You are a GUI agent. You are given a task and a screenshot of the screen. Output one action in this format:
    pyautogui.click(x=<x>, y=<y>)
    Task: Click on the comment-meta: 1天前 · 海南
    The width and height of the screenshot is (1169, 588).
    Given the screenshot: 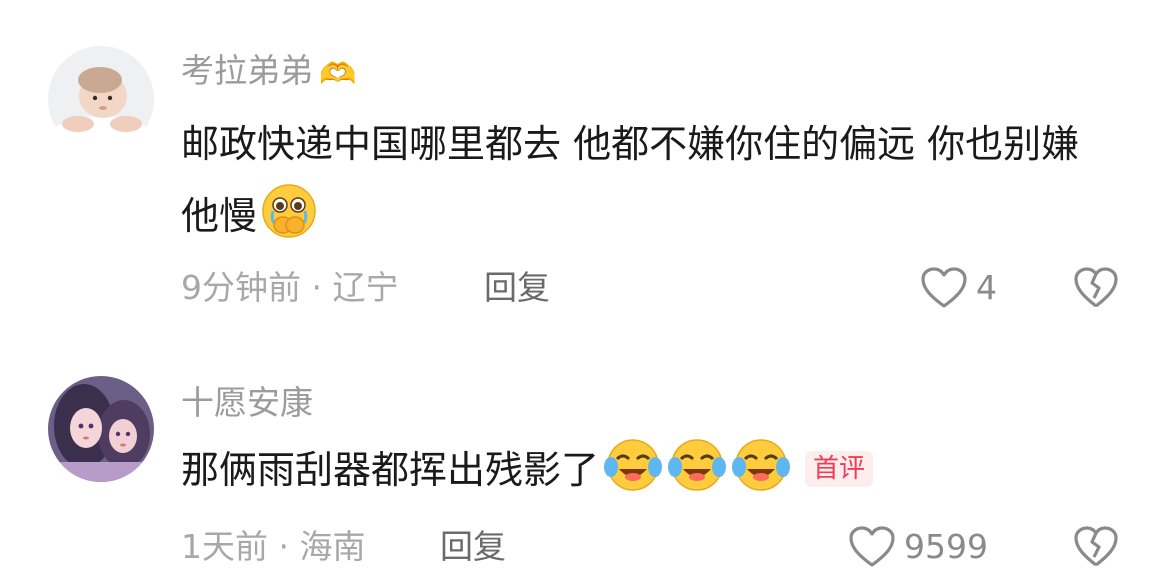 What is the action you would take?
    pyautogui.click(x=273, y=547)
    